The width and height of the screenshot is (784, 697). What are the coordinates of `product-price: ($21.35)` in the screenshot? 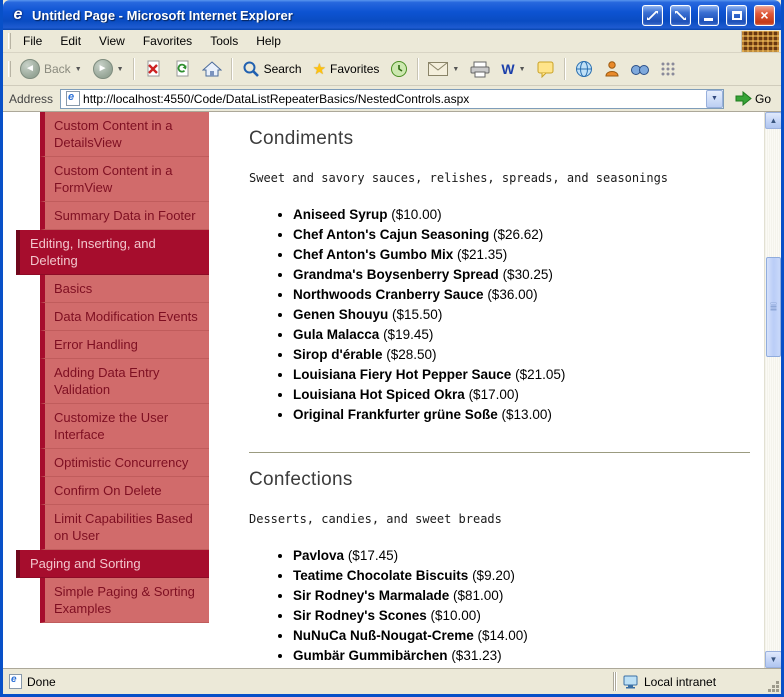 It's located at (482, 254).